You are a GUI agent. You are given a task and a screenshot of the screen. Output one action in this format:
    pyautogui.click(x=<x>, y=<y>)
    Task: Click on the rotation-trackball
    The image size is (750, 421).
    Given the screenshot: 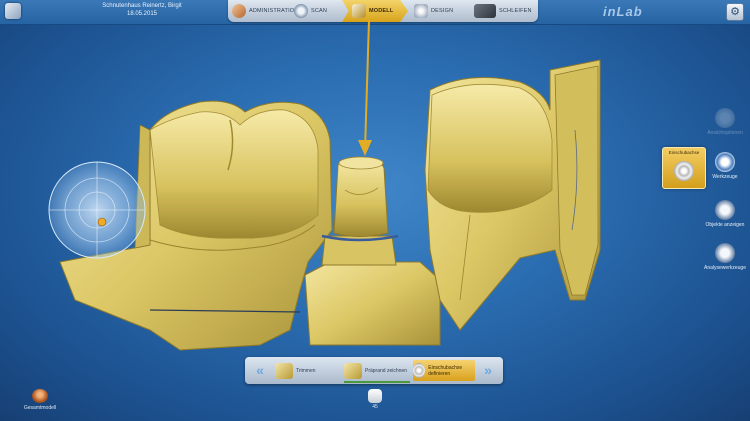 What is the action you would take?
    pyautogui.click(x=97, y=210)
    